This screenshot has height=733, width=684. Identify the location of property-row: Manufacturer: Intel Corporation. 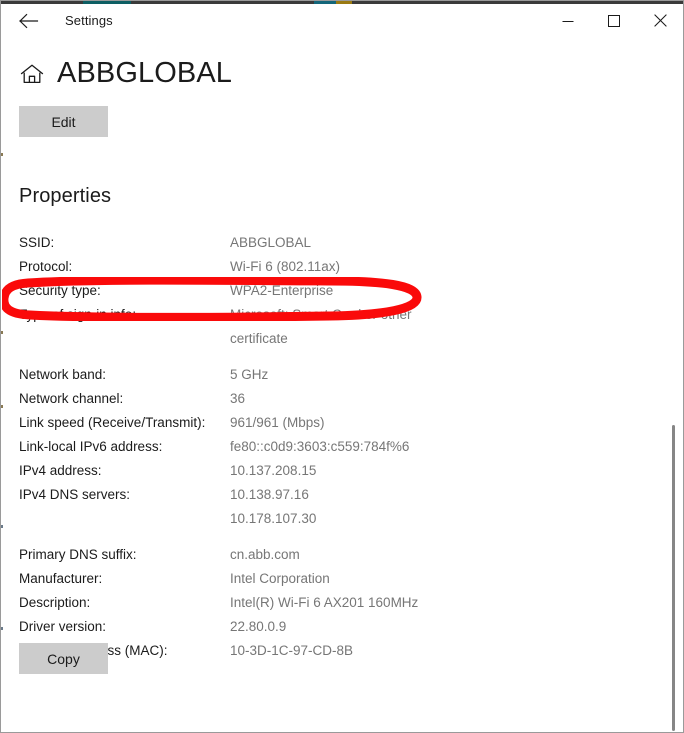
(329, 579).